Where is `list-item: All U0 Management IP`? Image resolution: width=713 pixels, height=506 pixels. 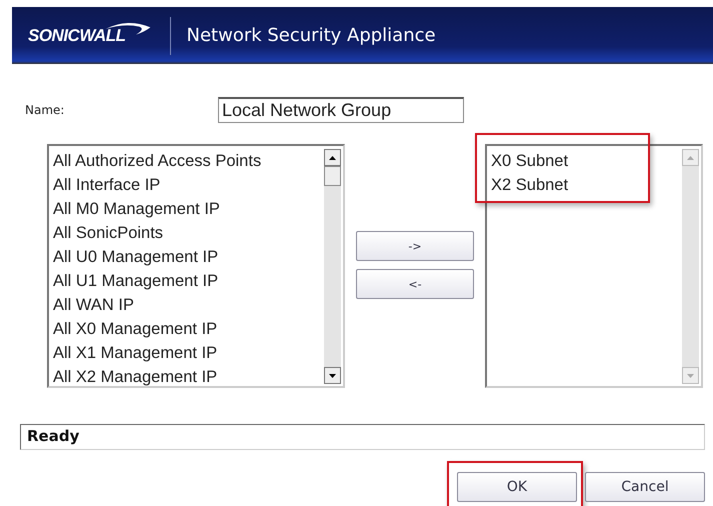 list-item: All U0 Management IP is located at coordinates (188, 257).